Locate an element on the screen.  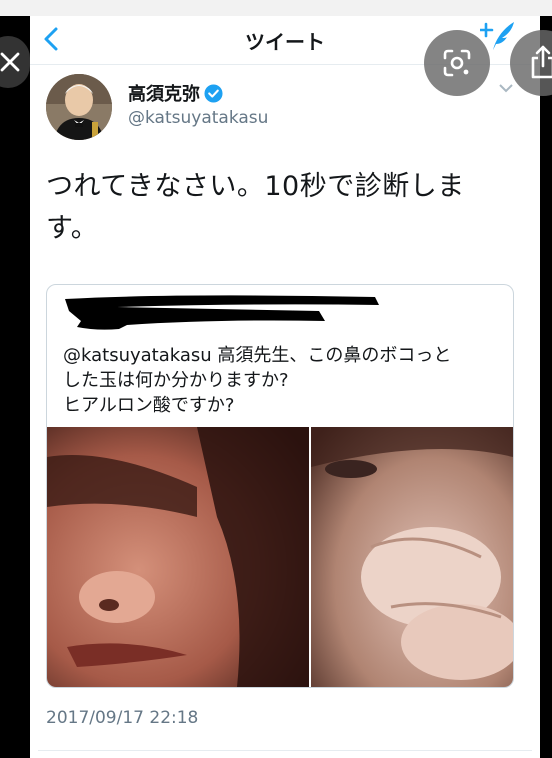
close-button is located at coordinates (17, 62).